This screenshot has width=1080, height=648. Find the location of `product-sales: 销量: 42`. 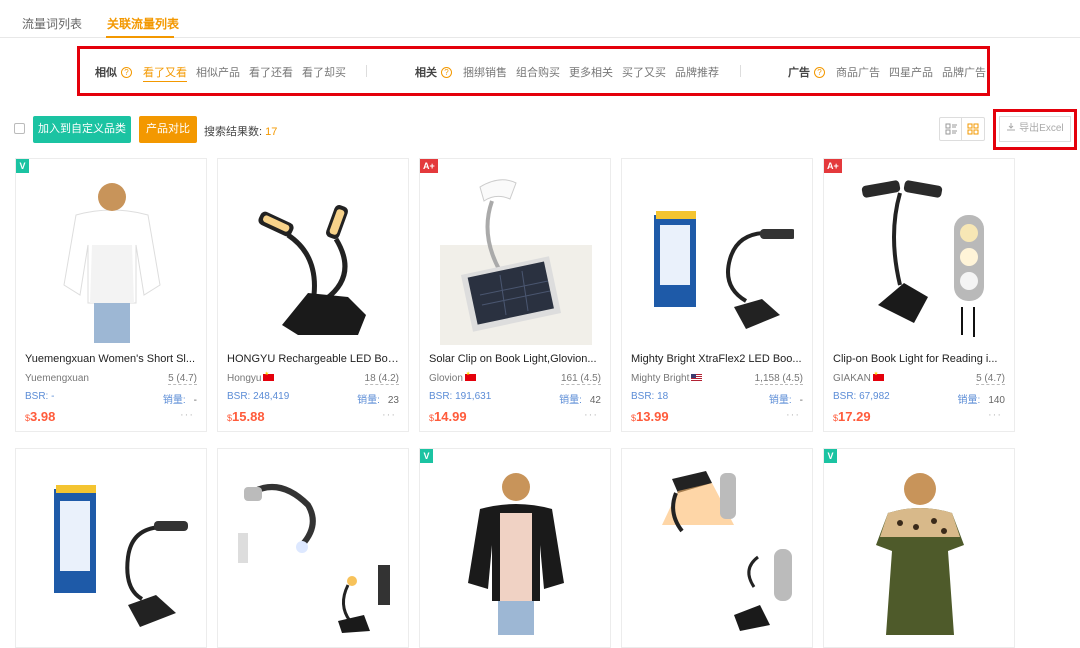

product-sales: 销量: 42 is located at coordinates (580, 400).